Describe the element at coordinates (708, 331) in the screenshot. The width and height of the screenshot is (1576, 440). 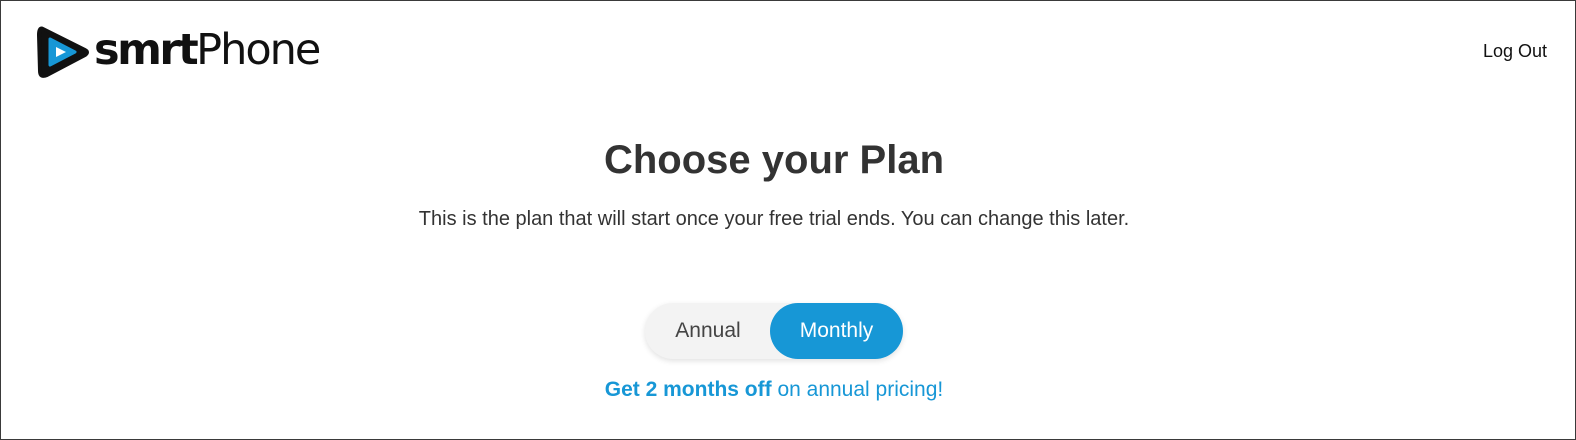
I see `annual-option: Annual` at that location.